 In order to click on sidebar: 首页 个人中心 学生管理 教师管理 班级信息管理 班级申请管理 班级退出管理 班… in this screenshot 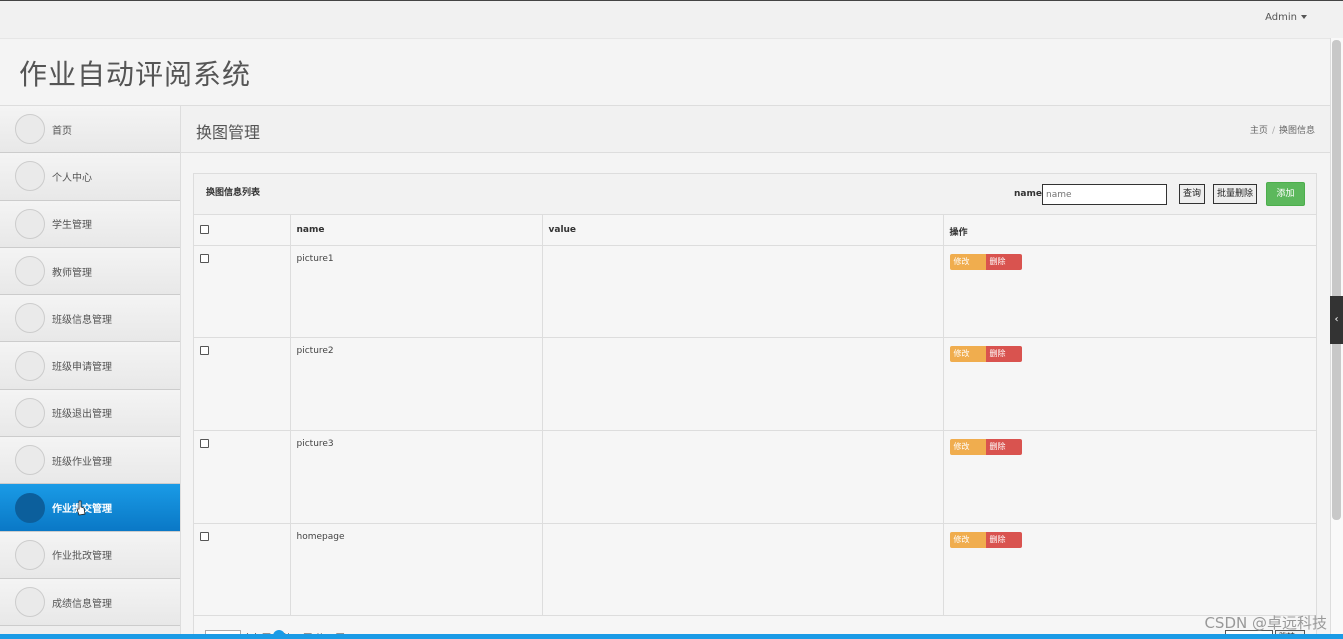, I will do `click(90, 372)`.